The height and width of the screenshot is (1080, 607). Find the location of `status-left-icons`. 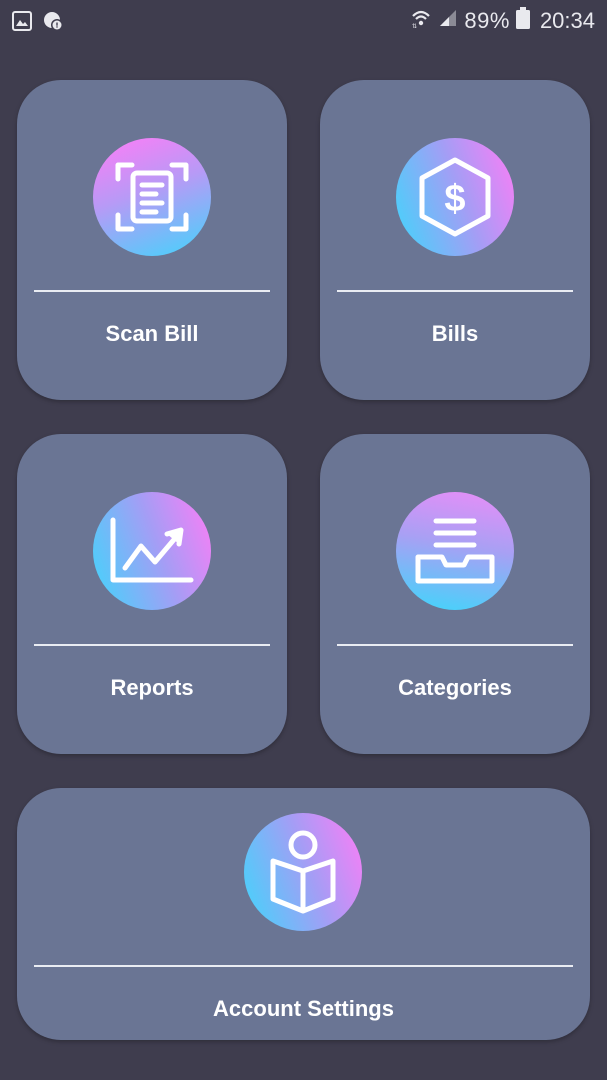

status-left-icons is located at coordinates (38, 23).